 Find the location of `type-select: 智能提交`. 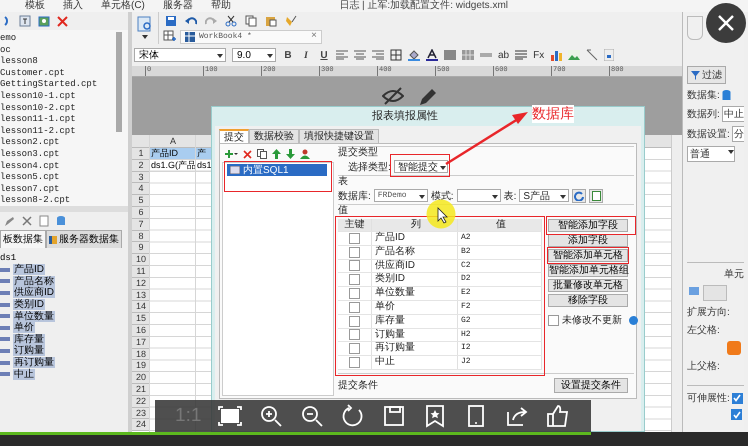

type-select: 智能提交 is located at coordinates (421, 166).